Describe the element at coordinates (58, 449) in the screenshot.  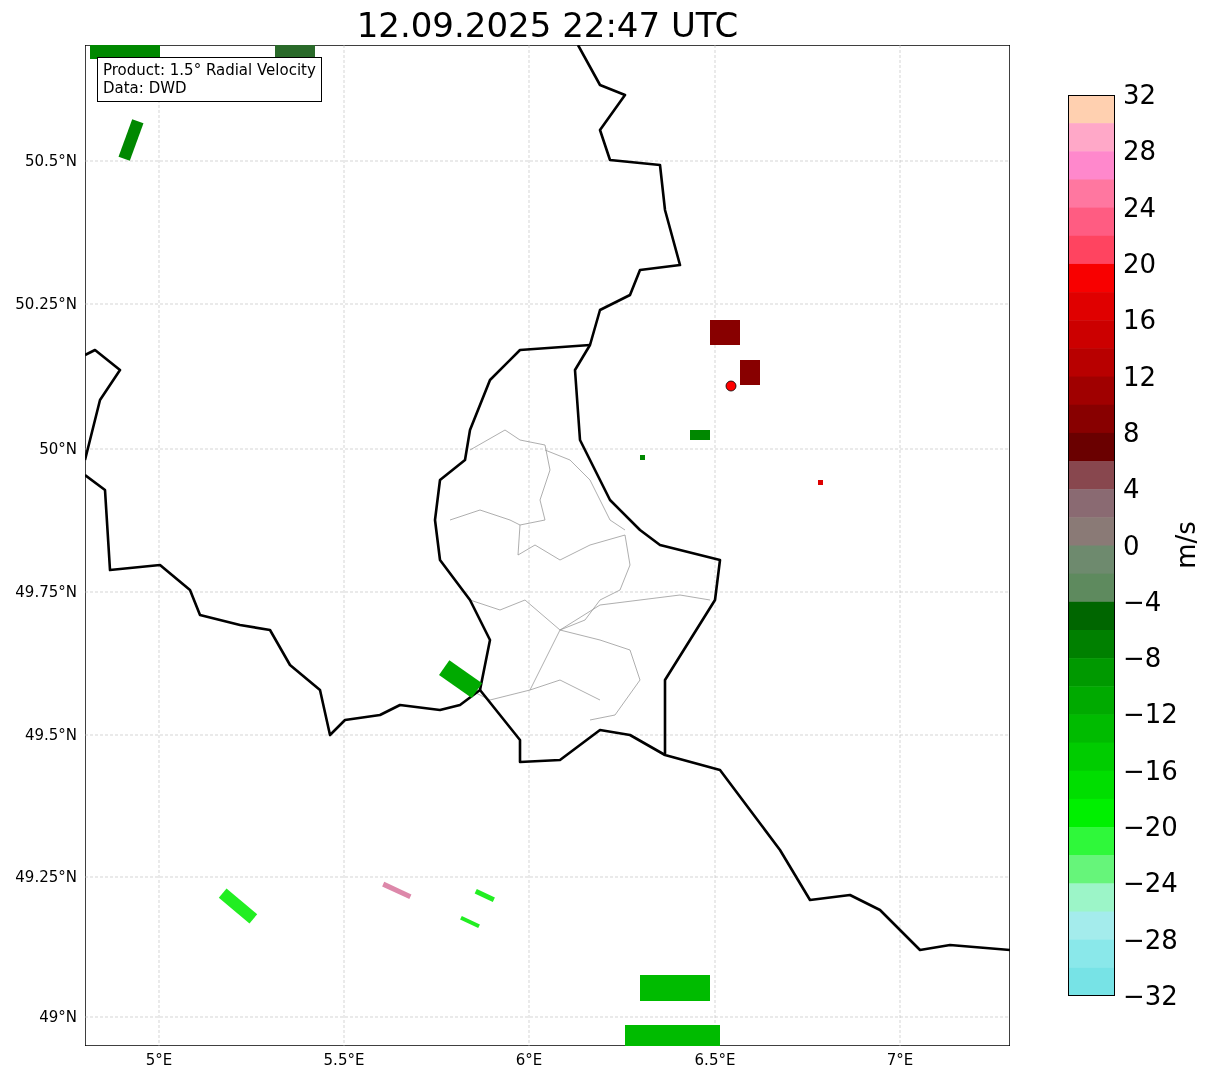
I see `latitude-label: 50°N` at that location.